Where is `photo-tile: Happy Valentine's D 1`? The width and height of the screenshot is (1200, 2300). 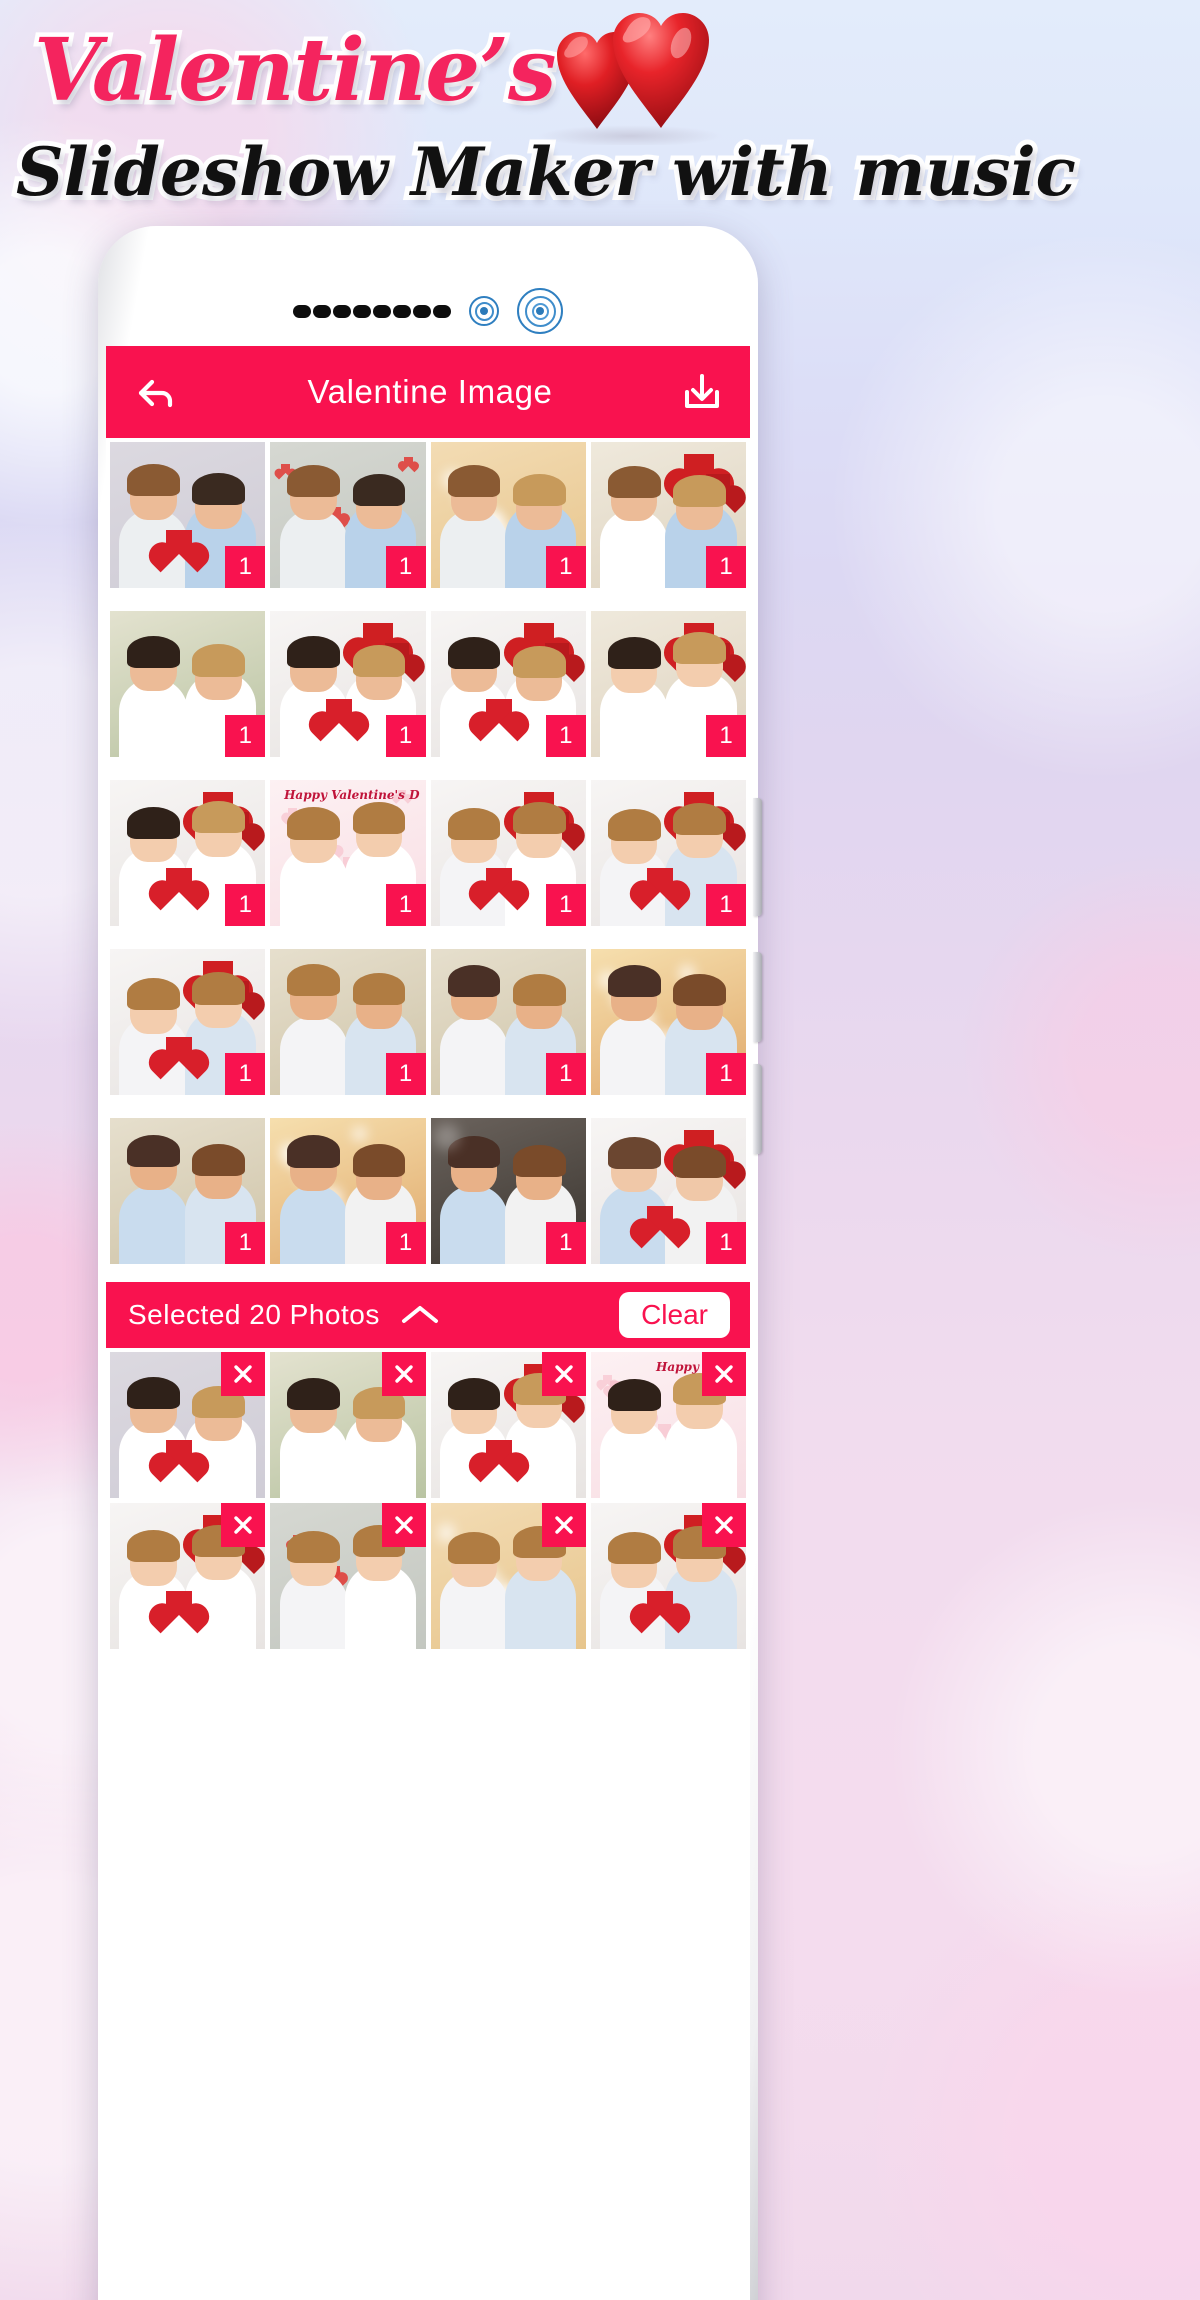 photo-tile: Happy Valentine's D 1 is located at coordinates (348, 853).